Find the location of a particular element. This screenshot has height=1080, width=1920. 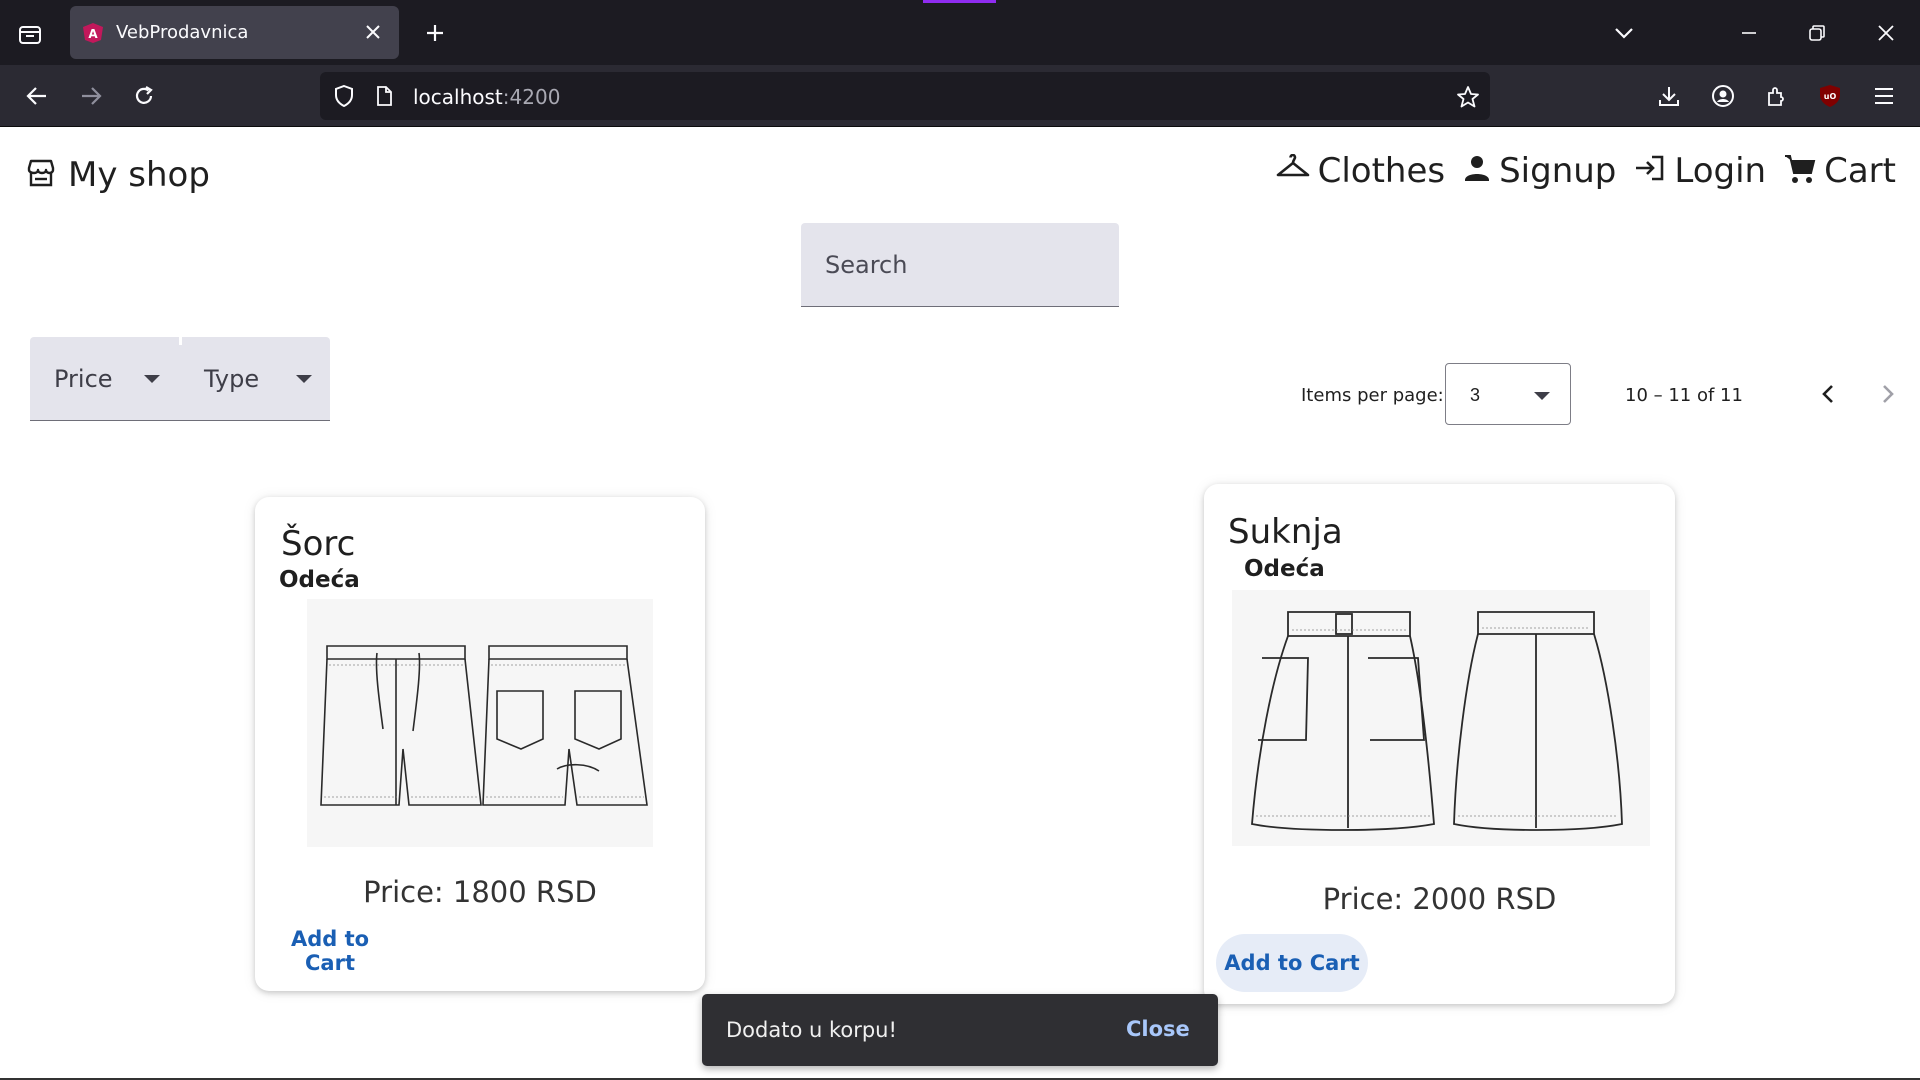

search-field is located at coordinates (960, 265).